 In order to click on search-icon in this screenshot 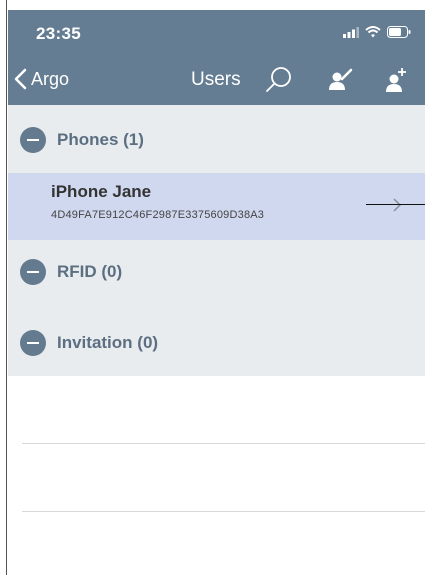, I will do `click(278, 79)`.